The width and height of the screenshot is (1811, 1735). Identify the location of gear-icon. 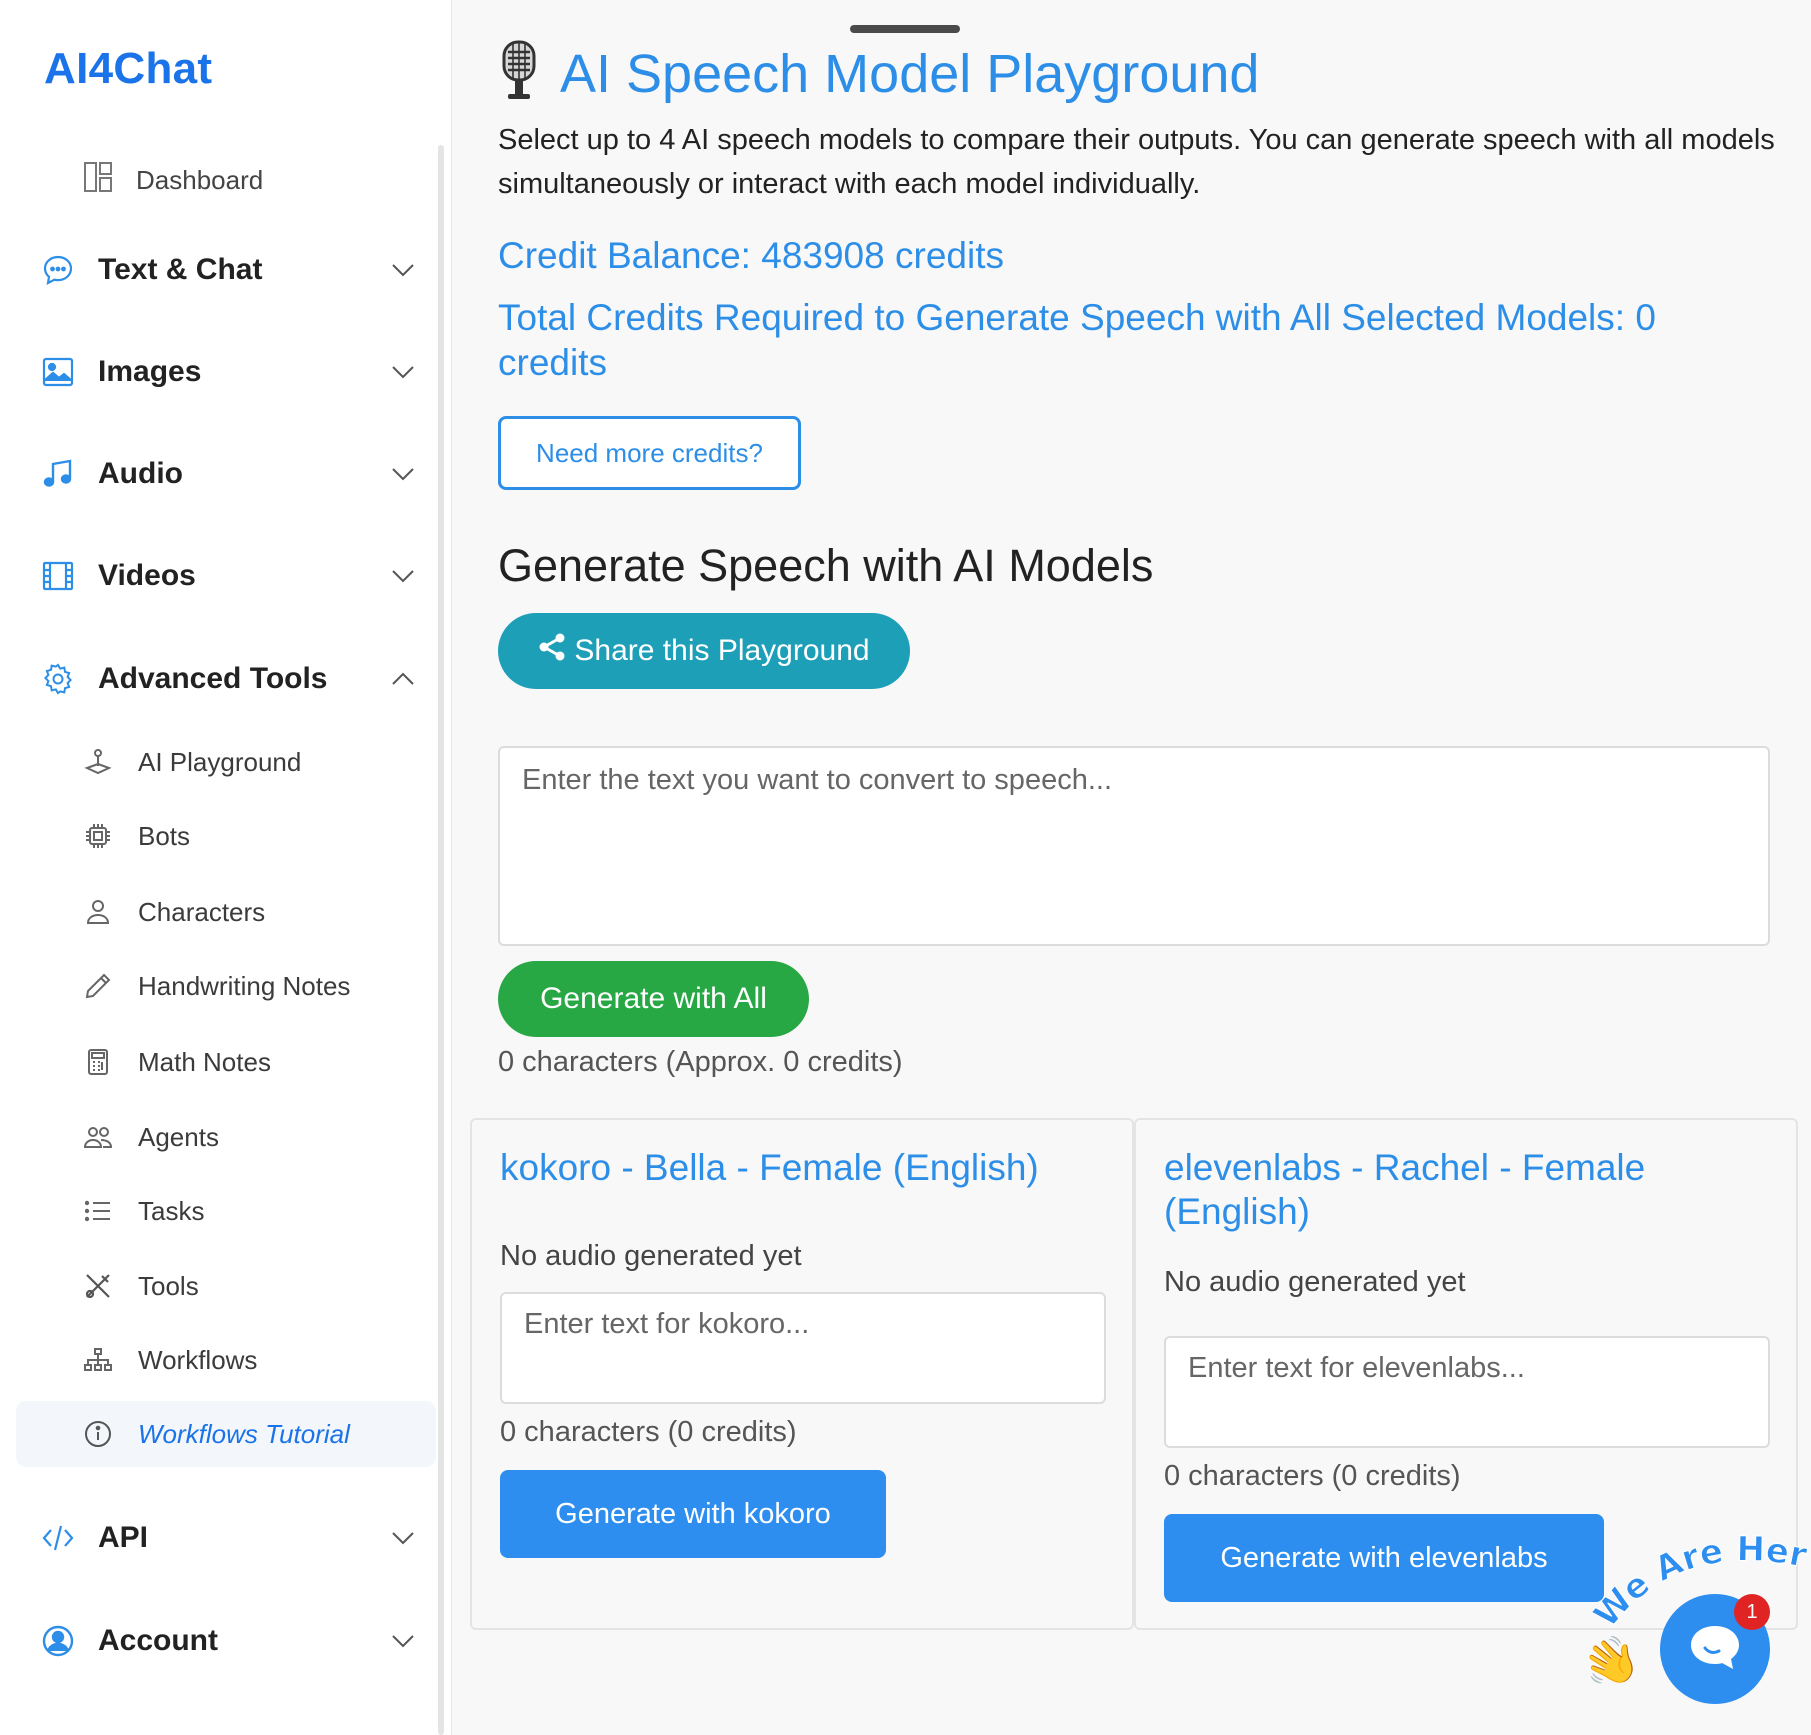
(58, 679).